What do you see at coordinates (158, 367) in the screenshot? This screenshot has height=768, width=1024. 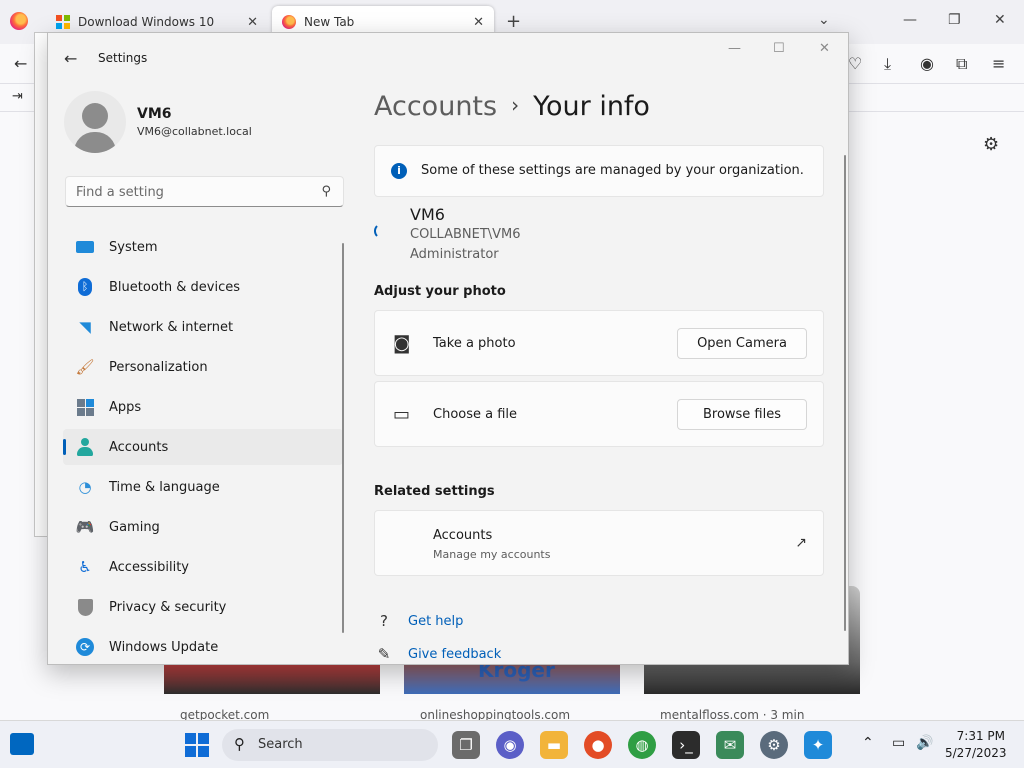 I see `nav-item-label: Personalization` at bounding box center [158, 367].